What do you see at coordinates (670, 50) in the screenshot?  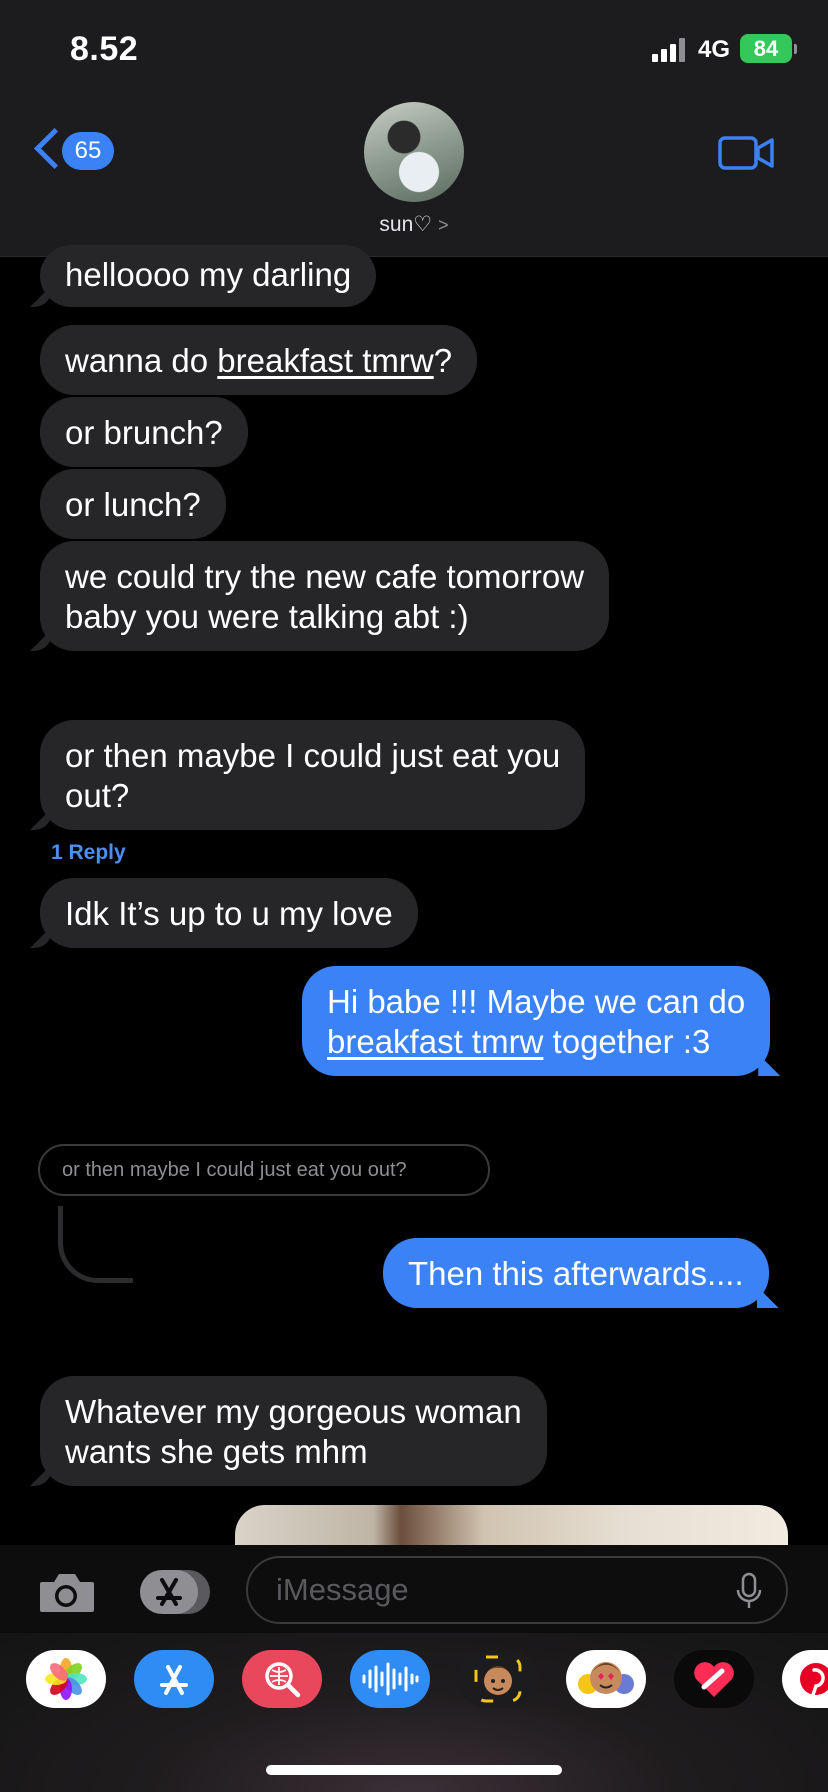 I see `signal-icon` at bounding box center [670, 50].